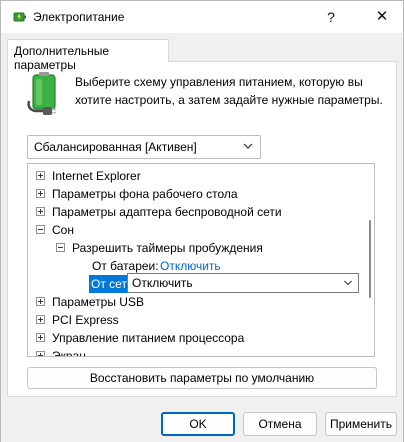  What do you see at coordinates (79, 17) in the screenshot?
I see `window-title: Электропитание` at bounding box center [79, 17].